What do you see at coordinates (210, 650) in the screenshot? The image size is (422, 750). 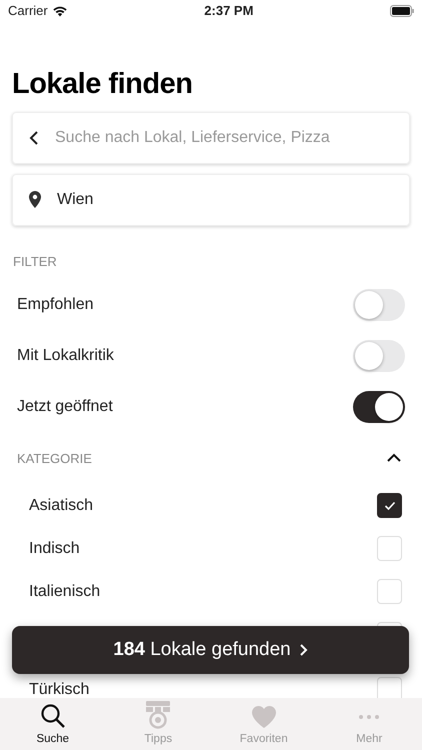 I see `results-toast: 184 Lokale gefunden` at bounding box center [210, 650].